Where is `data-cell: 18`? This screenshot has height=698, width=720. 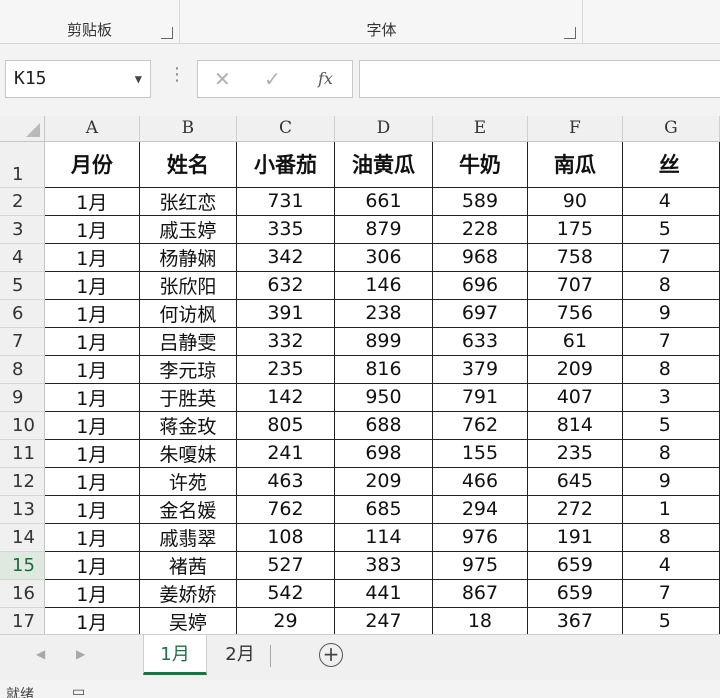 data-cell: 18 is located at coordinates (480, 620).